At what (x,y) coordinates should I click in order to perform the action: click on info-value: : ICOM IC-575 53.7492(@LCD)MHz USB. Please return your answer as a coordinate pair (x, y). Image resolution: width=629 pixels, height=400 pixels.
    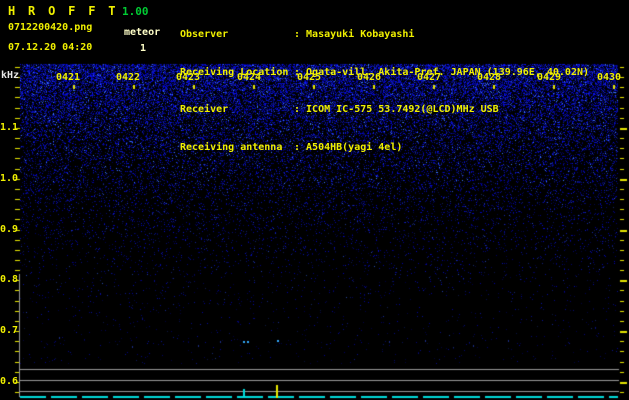
    Looking at the image, I should click on (396, 109).